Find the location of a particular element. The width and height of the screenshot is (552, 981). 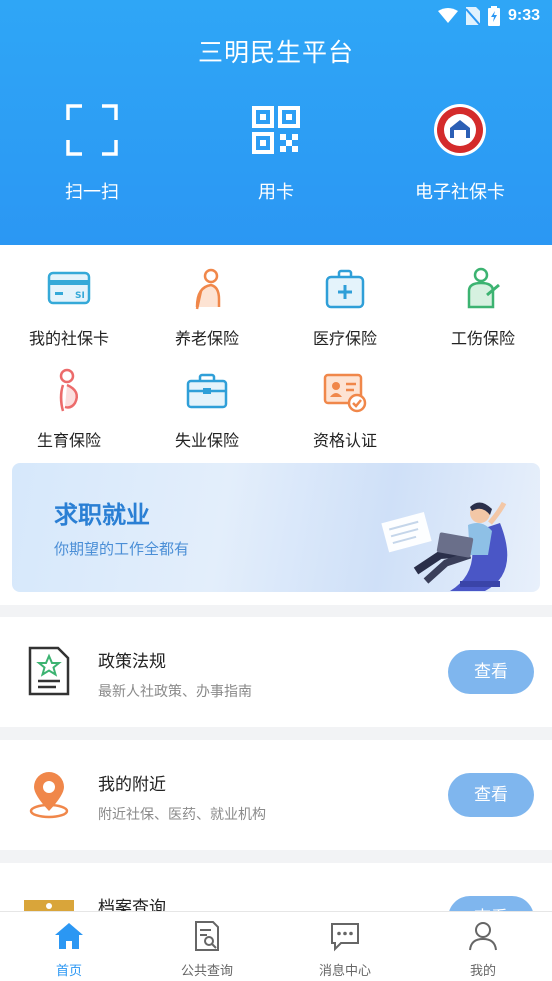

policy-document-icon is located at coordinates (49, 671).